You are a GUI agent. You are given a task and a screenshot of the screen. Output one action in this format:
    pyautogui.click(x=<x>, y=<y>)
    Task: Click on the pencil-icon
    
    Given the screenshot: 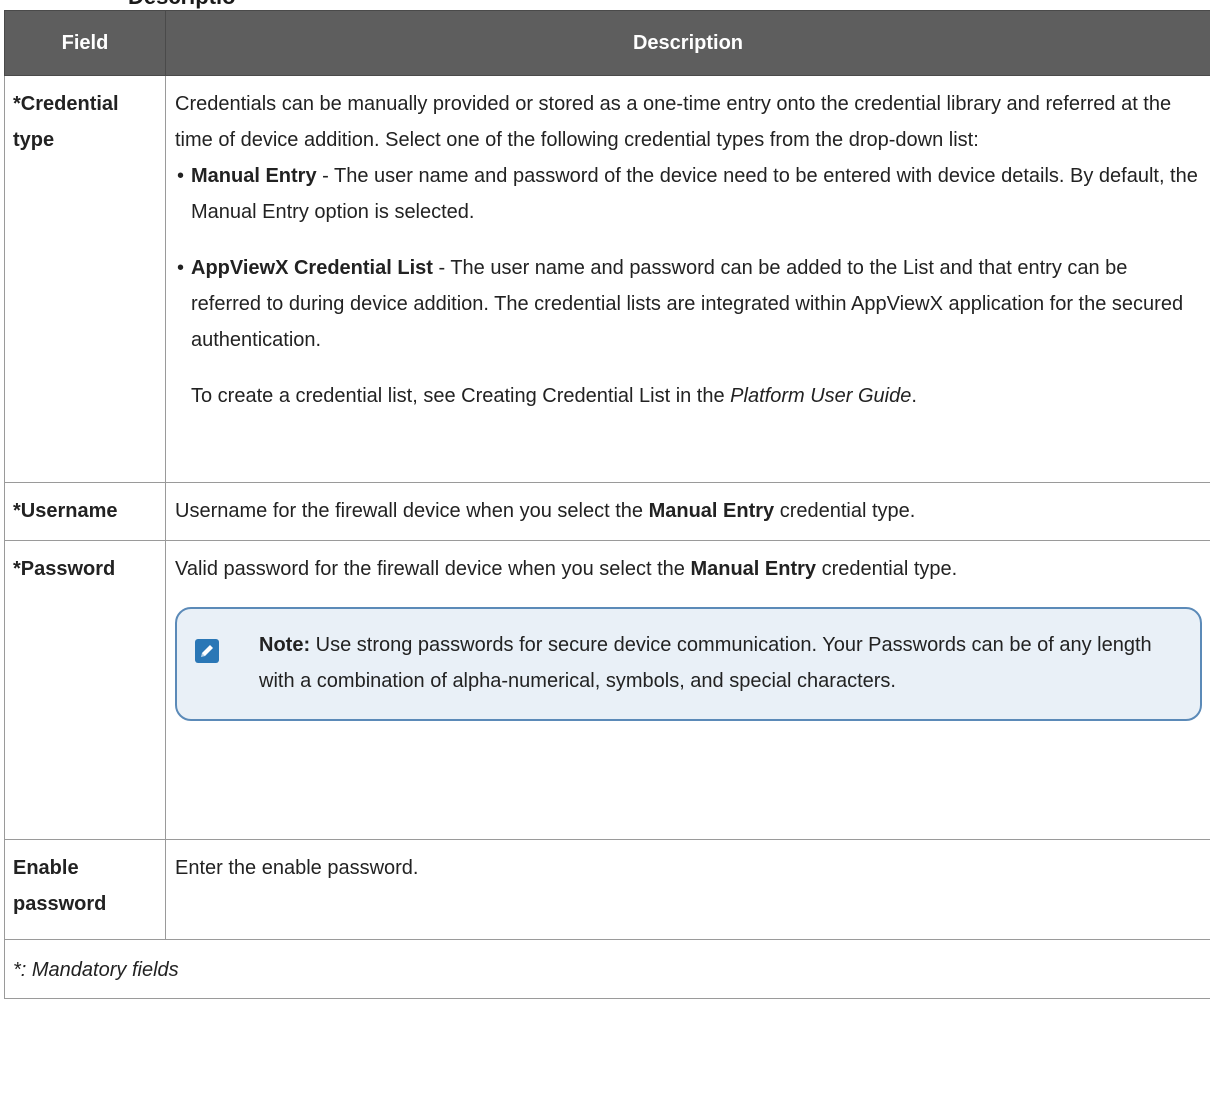 What is the action you would take?
    pyautogui.click(x=207, y=651)
    